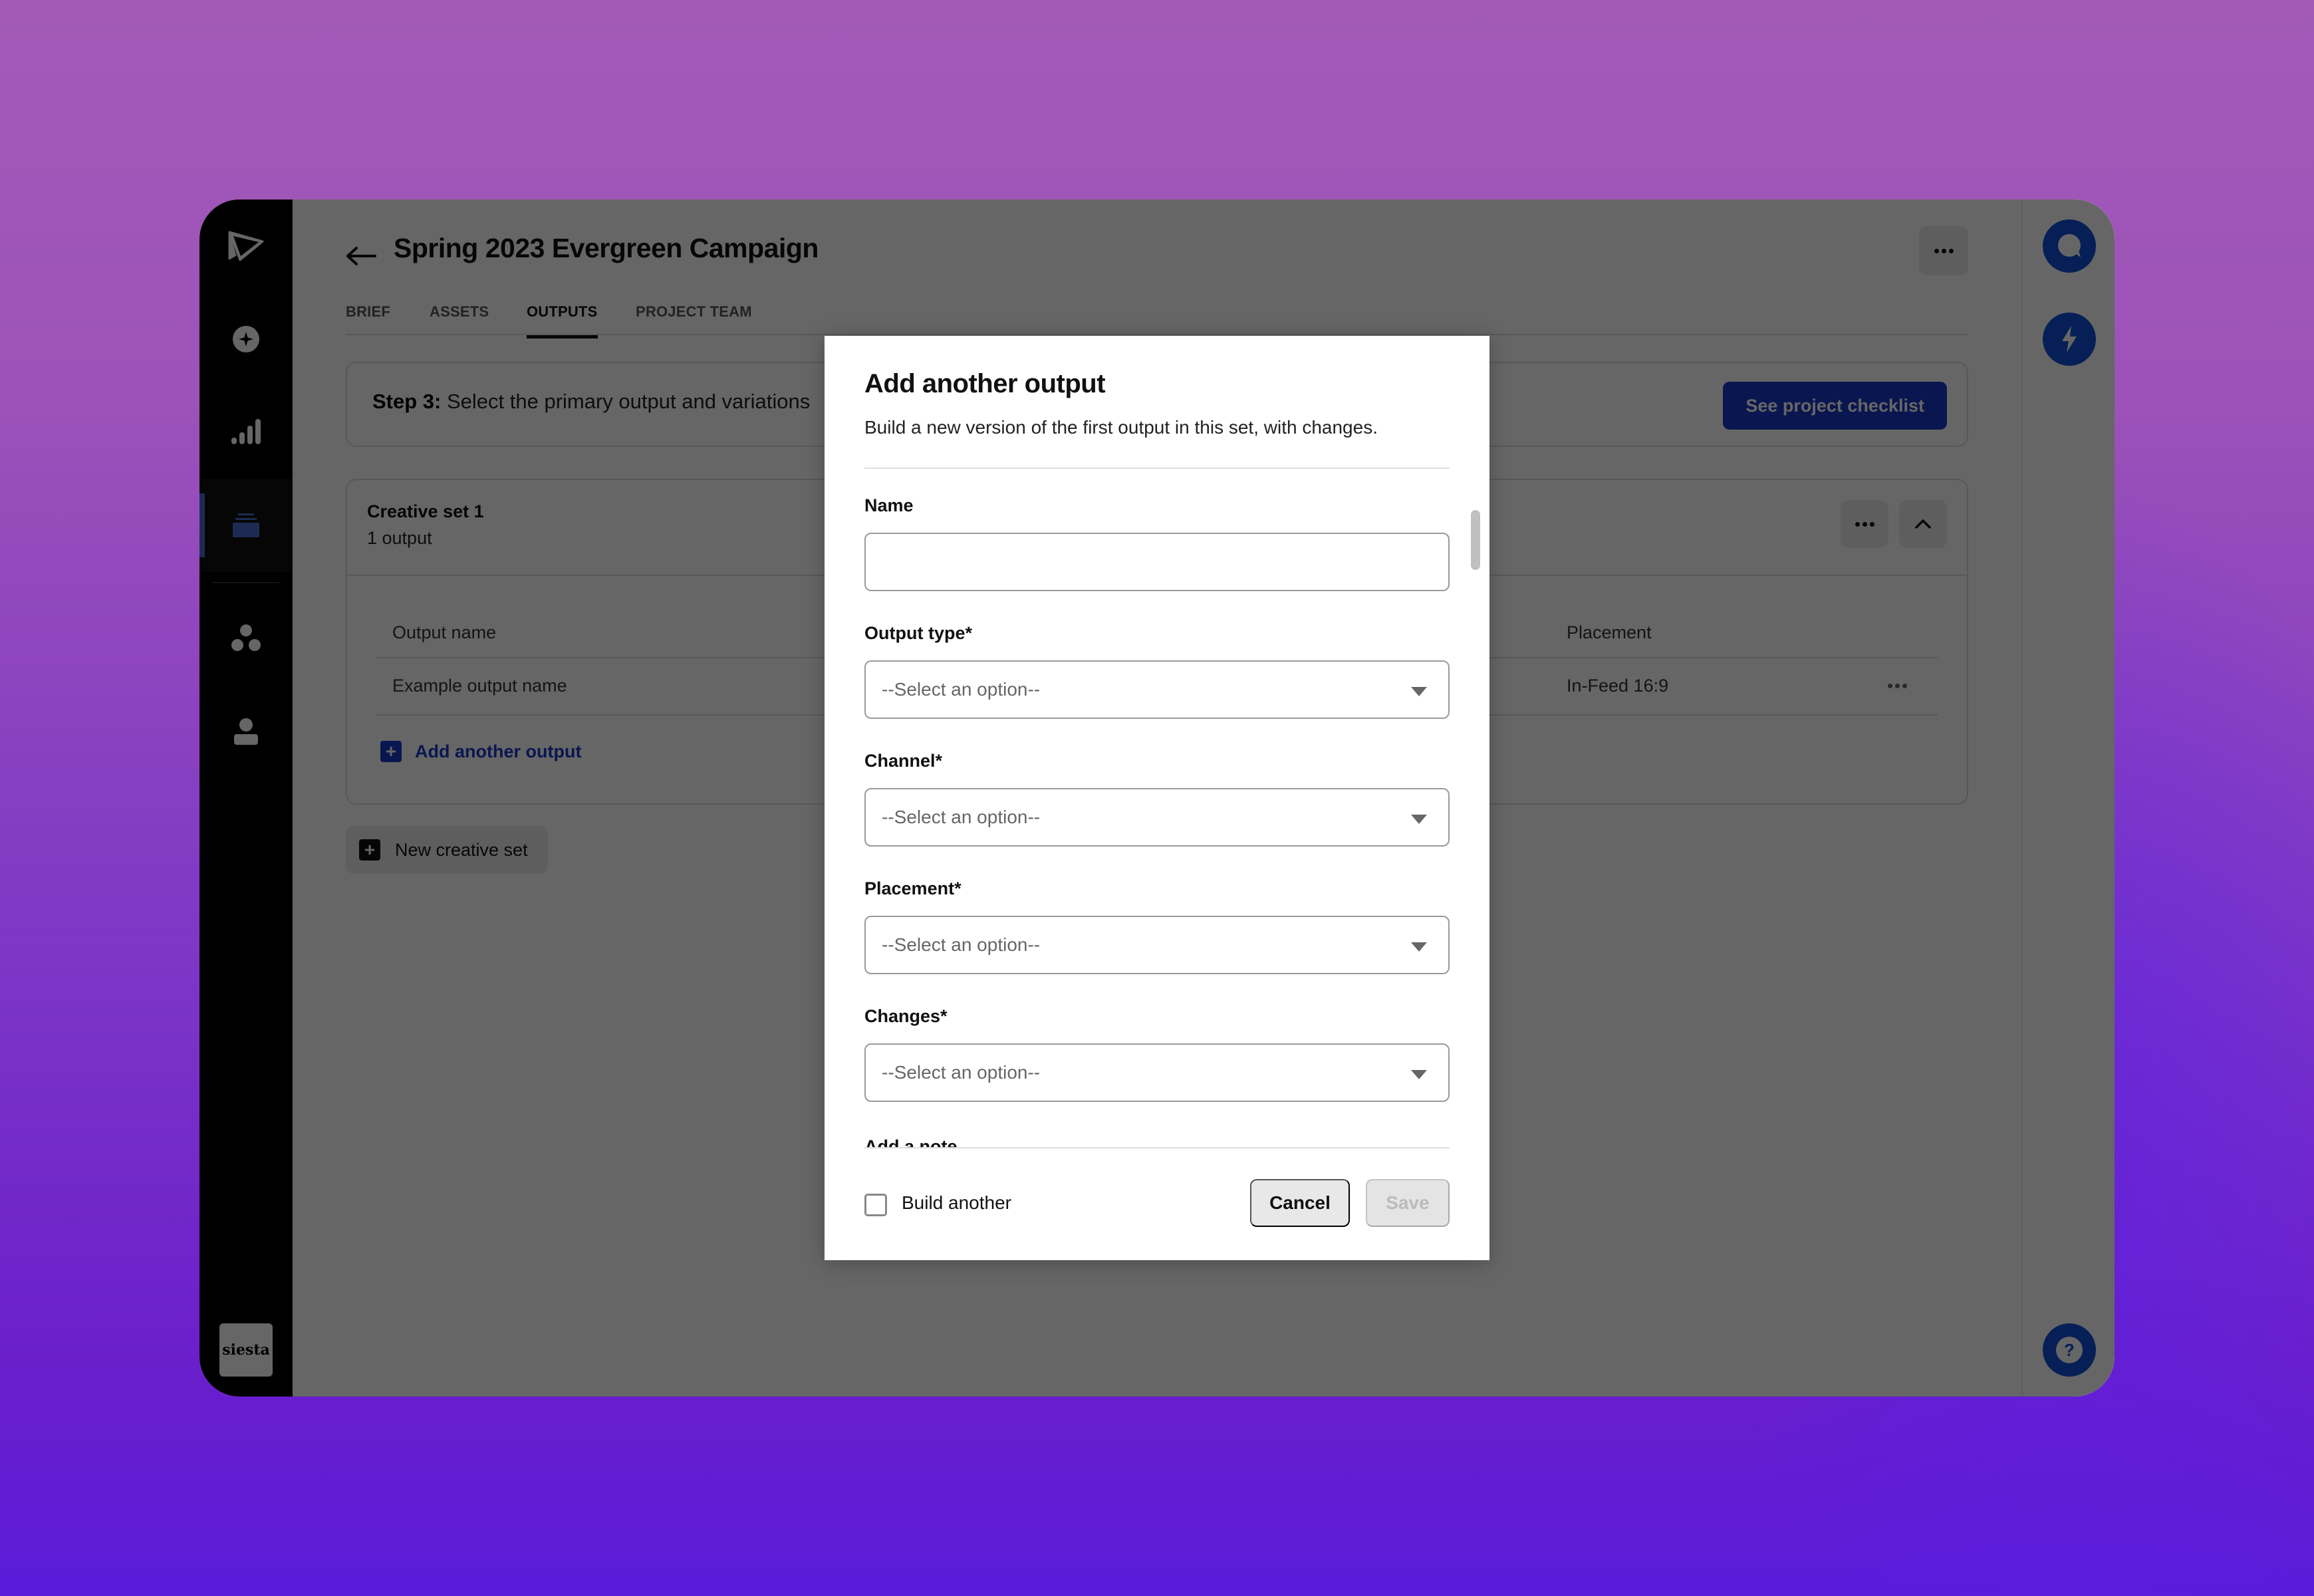 This screenshot has height=1596, width=2314. I want to click on modal-footer: Build another Cancel Save, so click(1157, 1203).